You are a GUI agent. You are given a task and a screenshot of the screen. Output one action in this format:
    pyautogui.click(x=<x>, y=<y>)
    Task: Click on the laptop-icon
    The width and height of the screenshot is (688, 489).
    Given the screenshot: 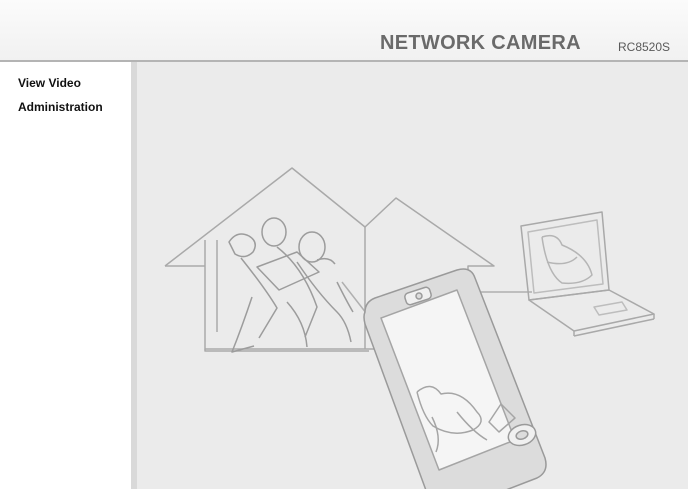 What is the action you would take?
    pyautogui.click(x=587, y=274)
    